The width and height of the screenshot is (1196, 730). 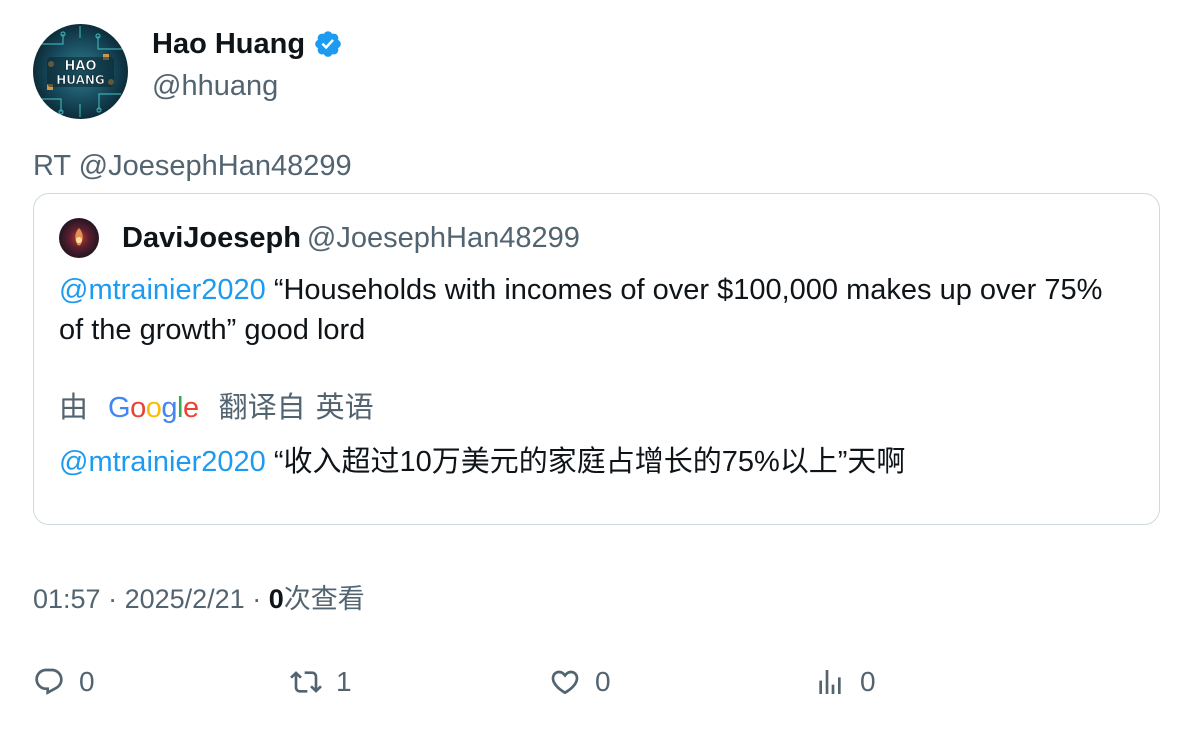 I want to click on svg-text: HUANG, so click(x=80, y=80).